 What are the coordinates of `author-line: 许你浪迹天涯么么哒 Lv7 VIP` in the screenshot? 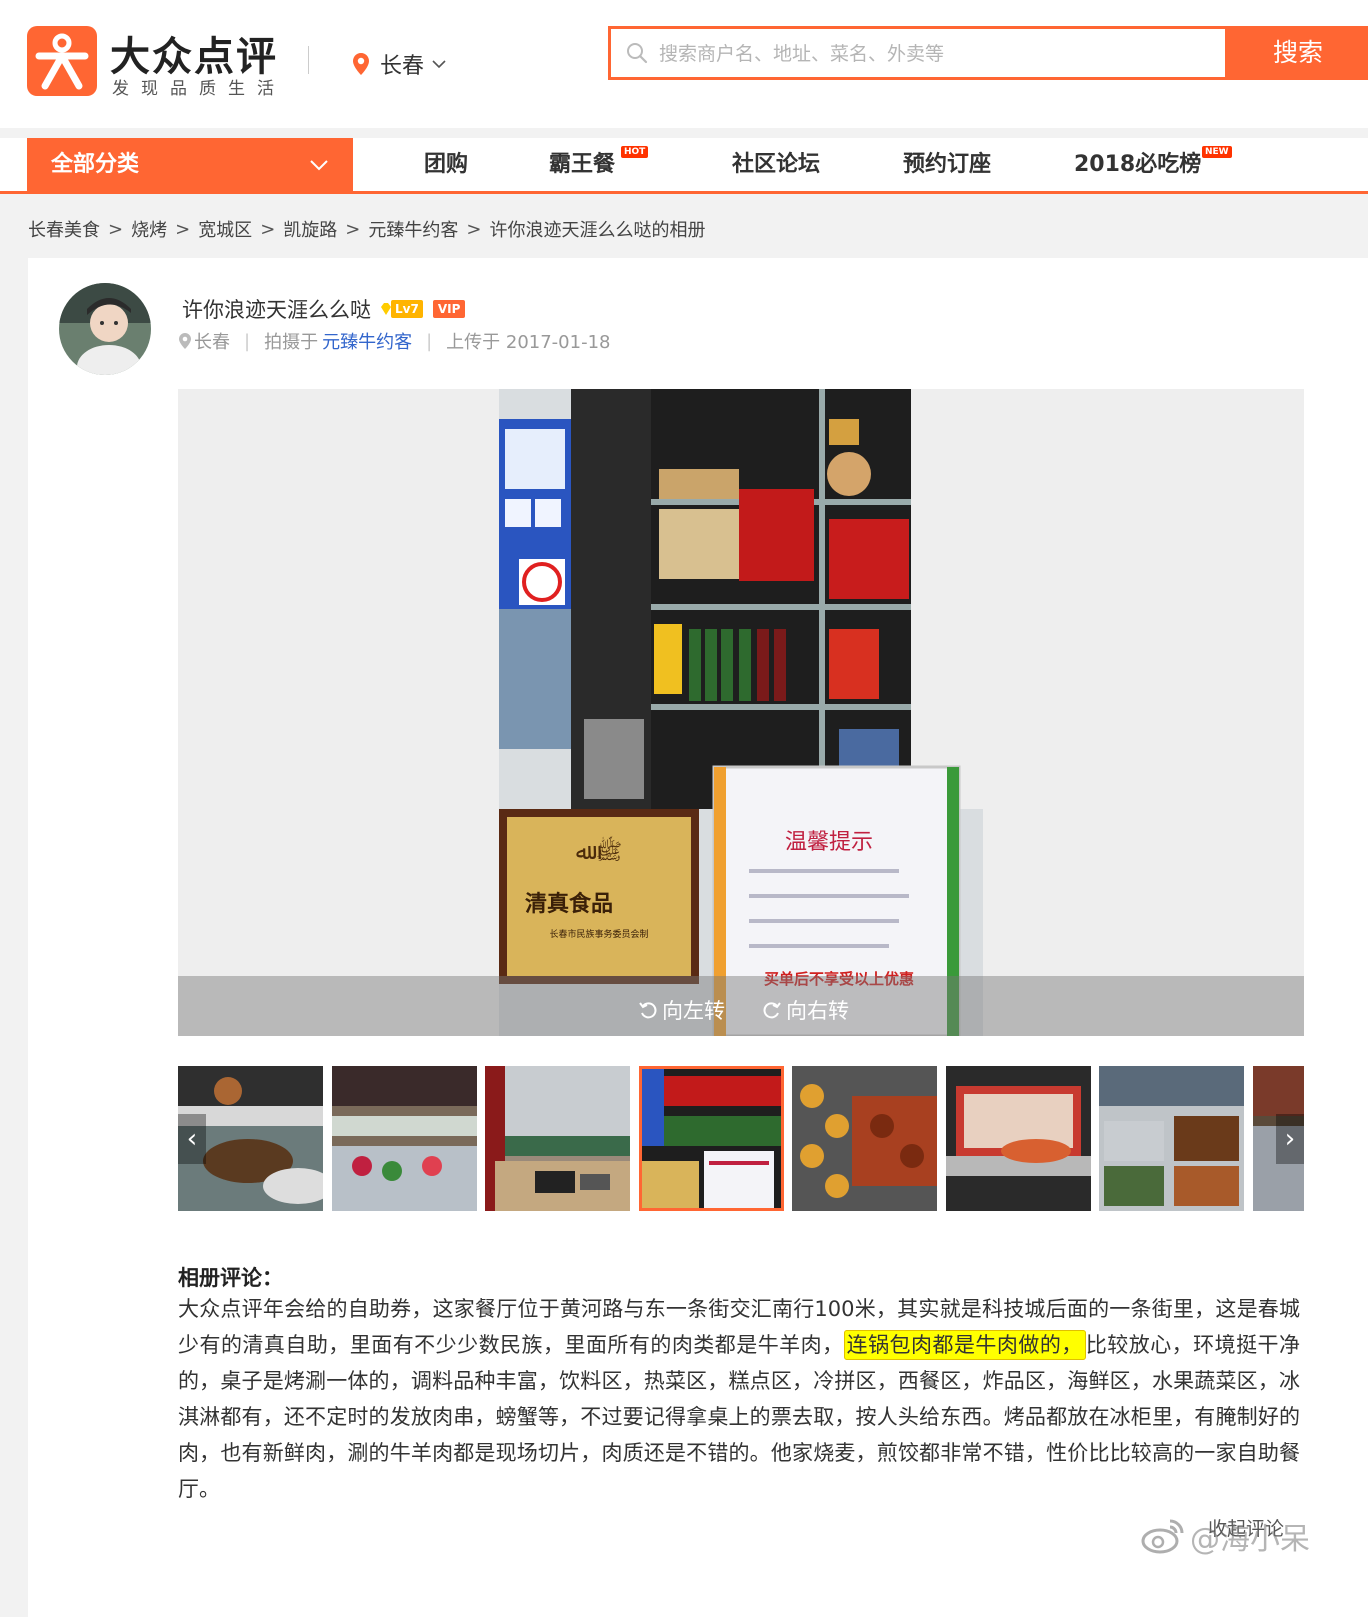 It's located at (324, 309).